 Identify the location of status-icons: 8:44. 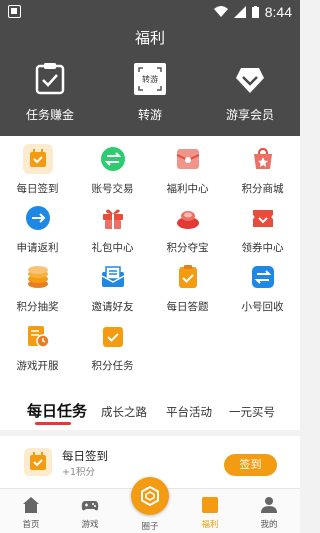
(252, 12).